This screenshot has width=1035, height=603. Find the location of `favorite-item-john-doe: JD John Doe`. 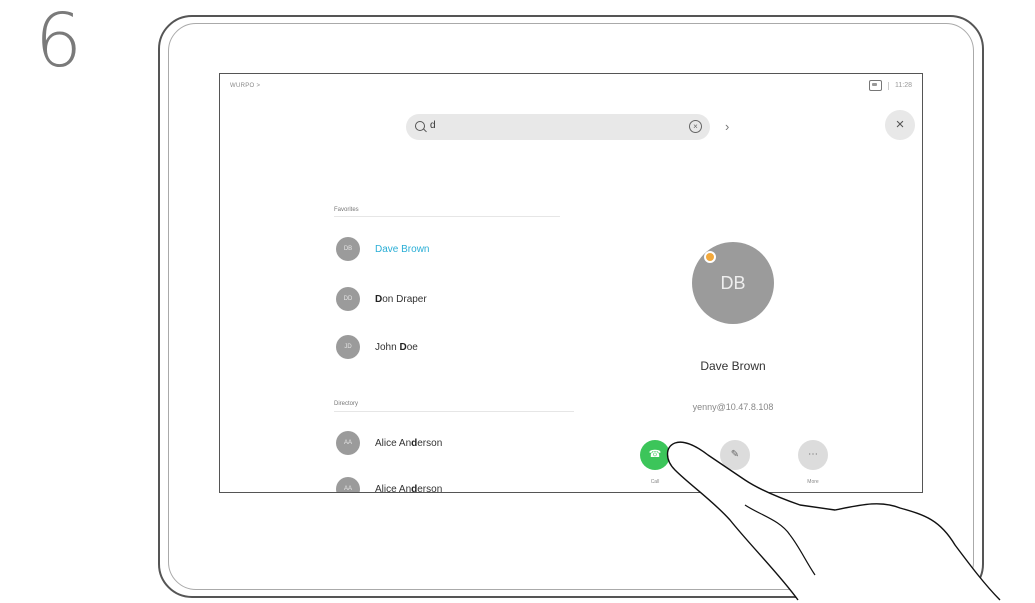

favorite-item-john-doe: JD John Doe is located at coordinates (377, 347).